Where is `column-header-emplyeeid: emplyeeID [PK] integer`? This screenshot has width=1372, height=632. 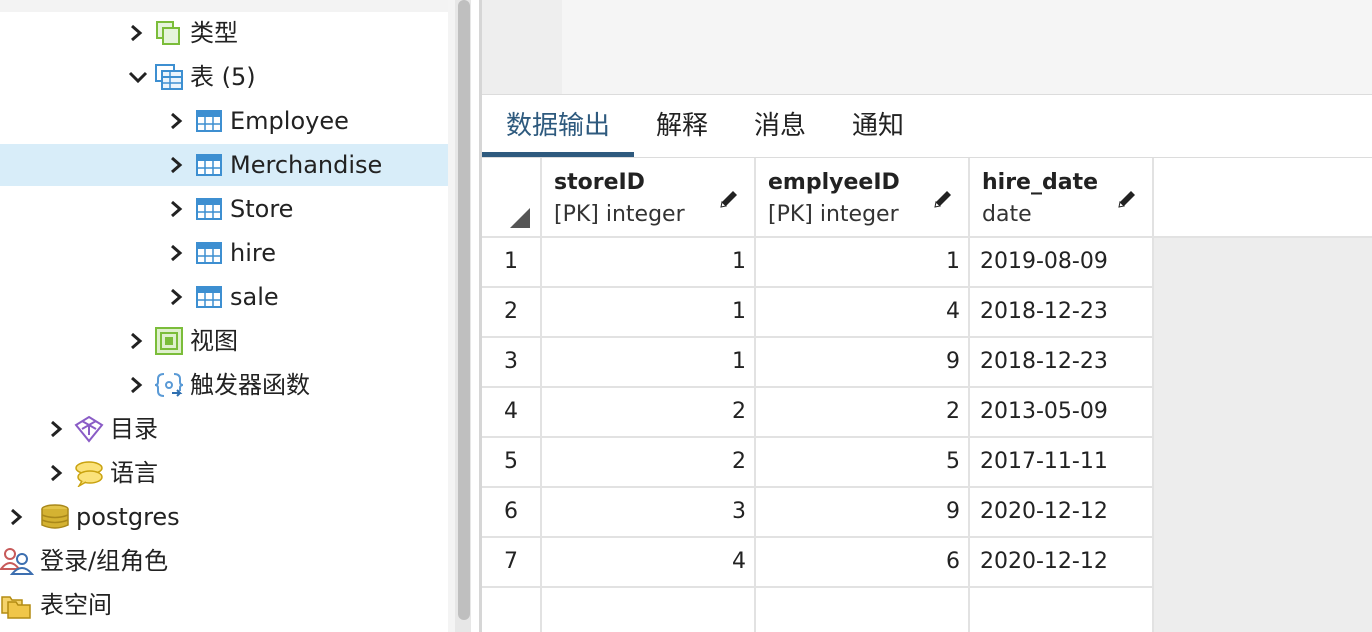
column-header-emplyeeid: emplyeeID [PK] integer is located at coordinates (863, 198).